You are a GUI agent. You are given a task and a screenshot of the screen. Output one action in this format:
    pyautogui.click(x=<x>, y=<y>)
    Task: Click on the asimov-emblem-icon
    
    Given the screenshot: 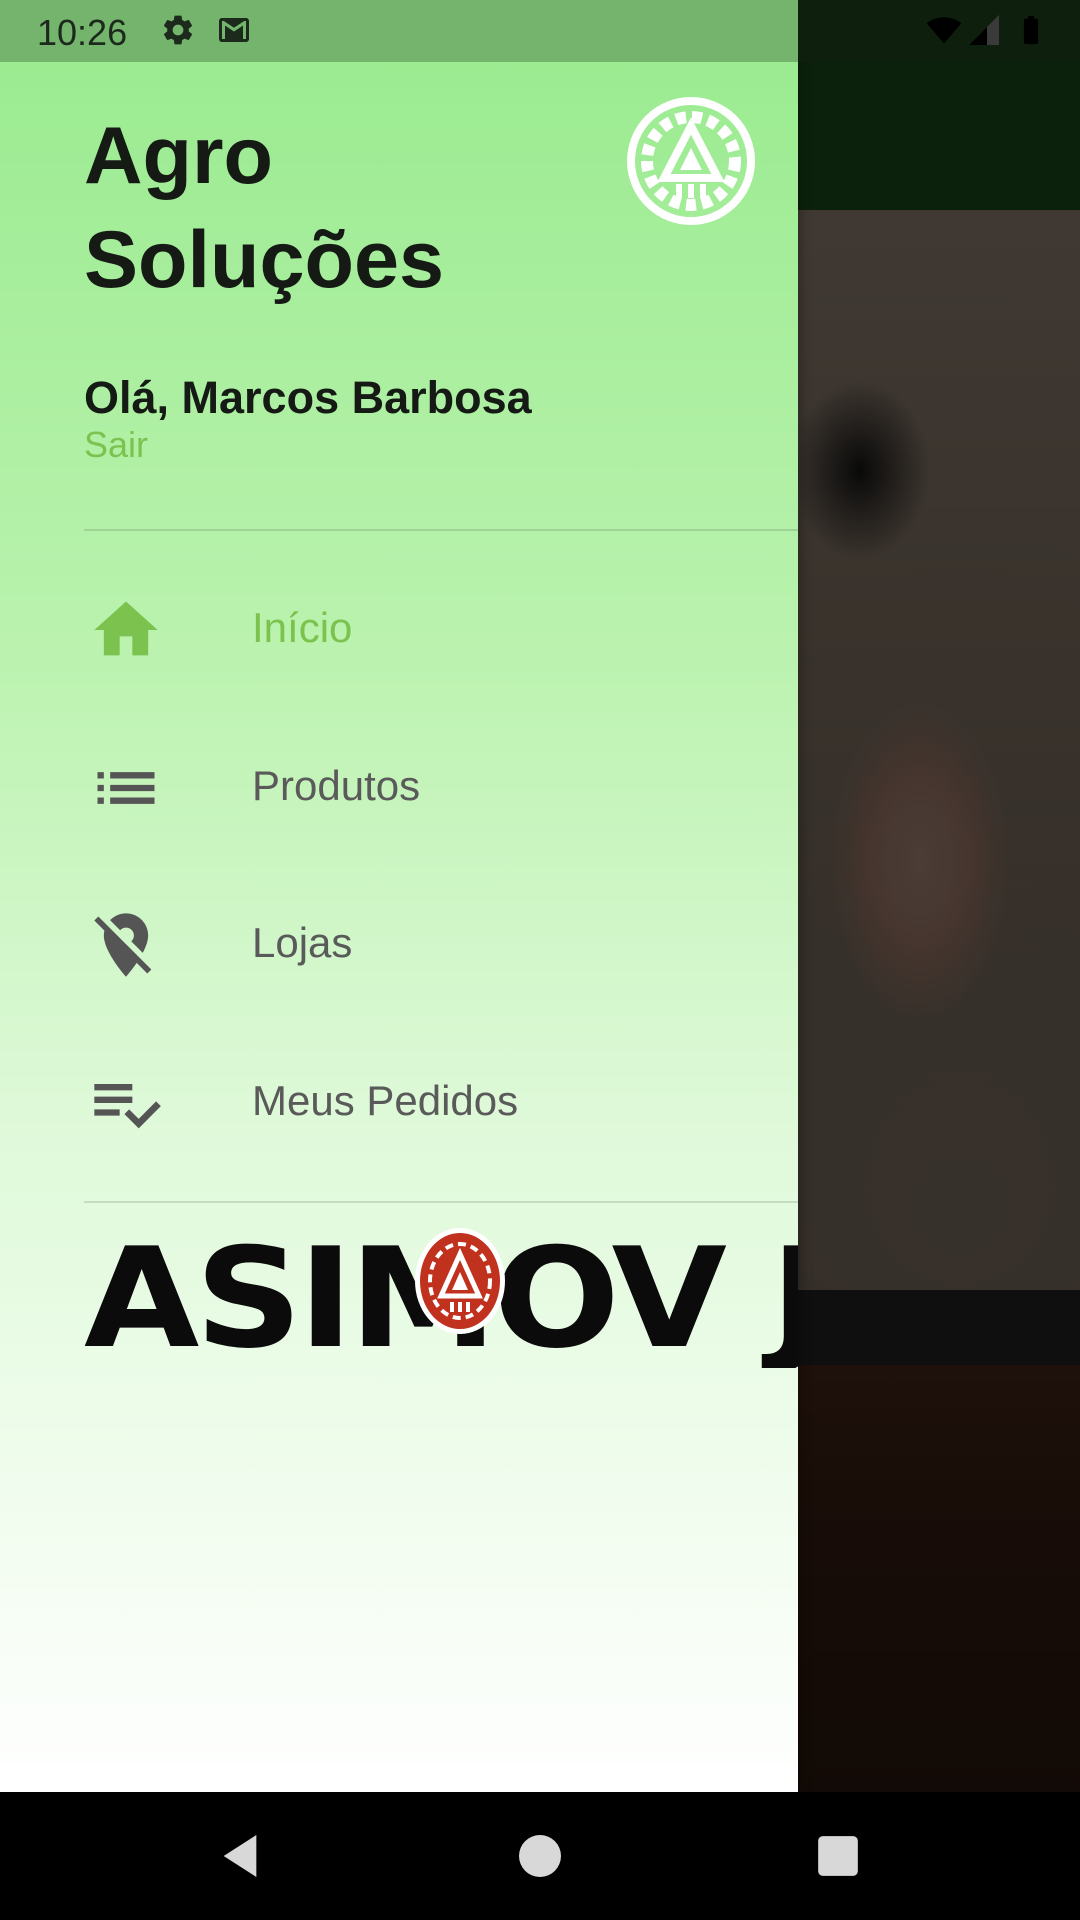 What is the action you would take?
    pyautogui.click(x=460, y=1281)
    